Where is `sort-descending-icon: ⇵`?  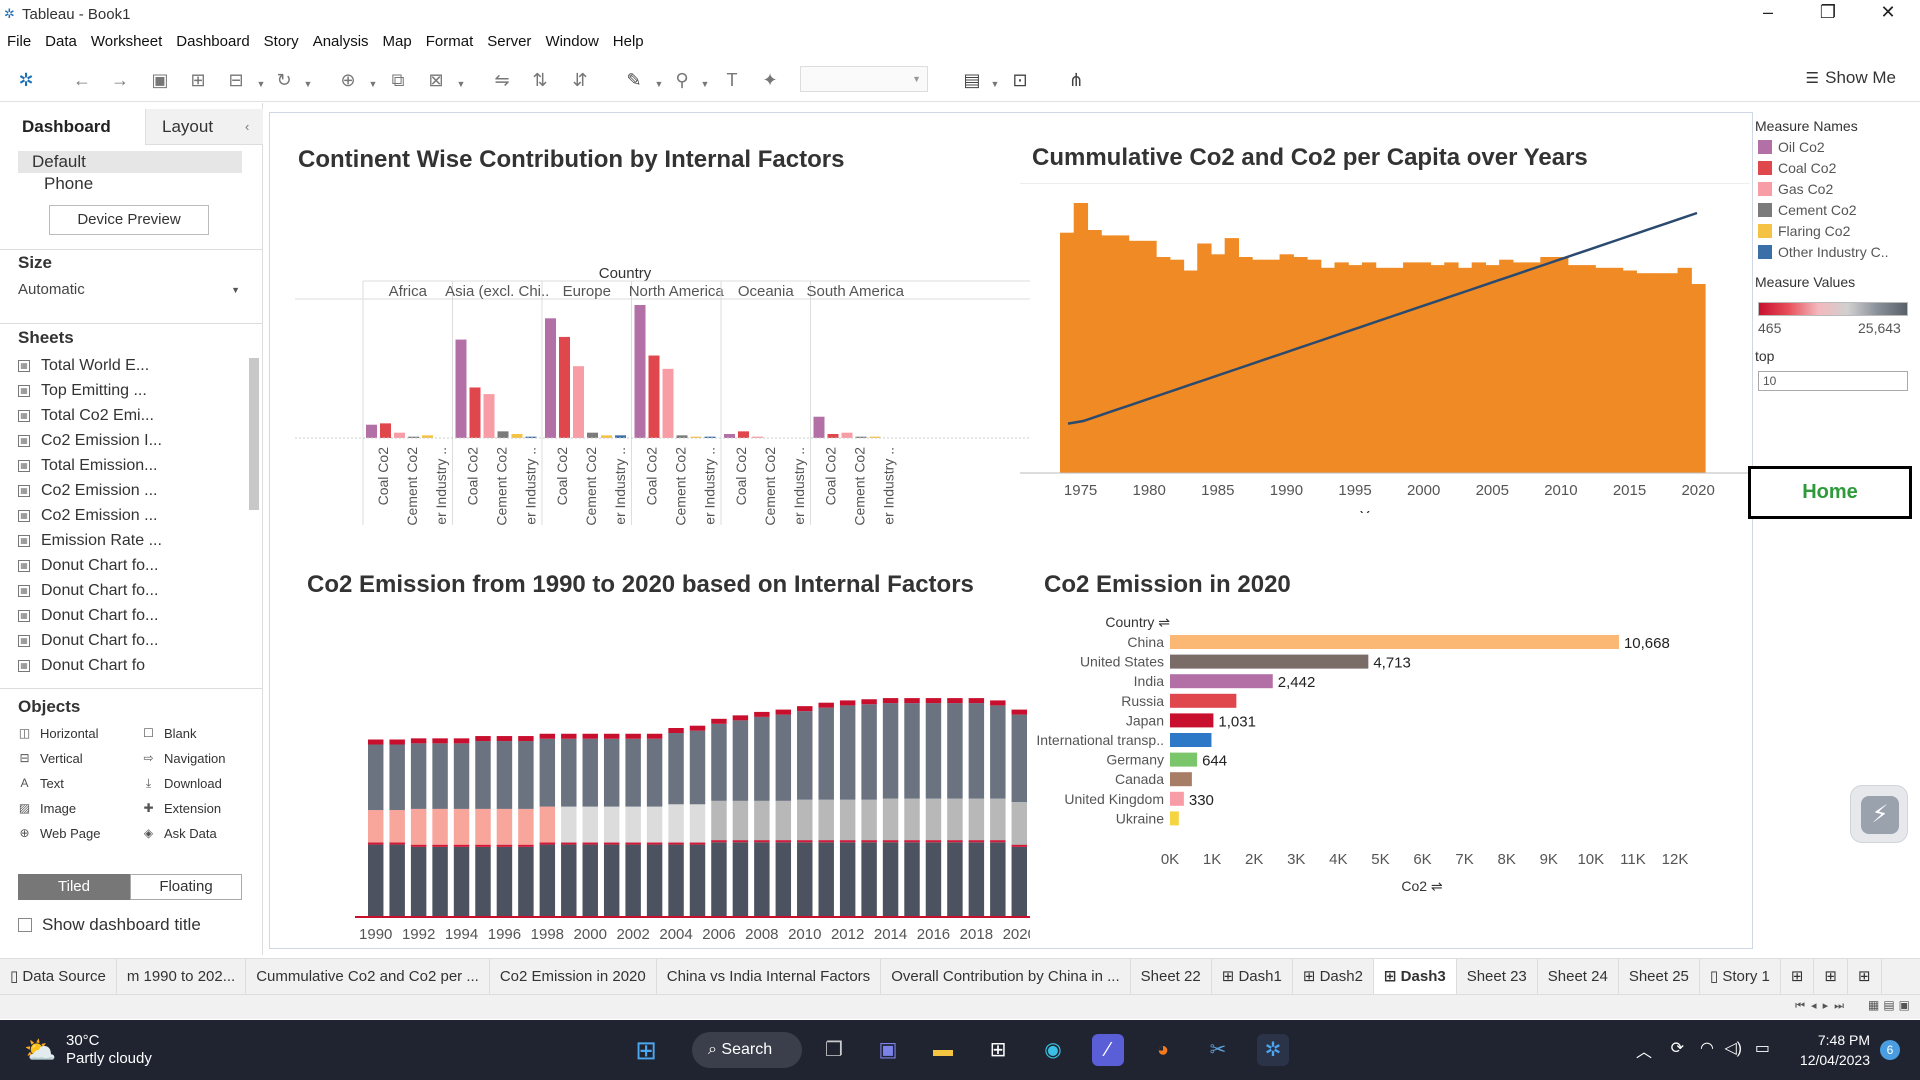
sort-descending-icon: ⇵ is located at coordinates (580, 80).